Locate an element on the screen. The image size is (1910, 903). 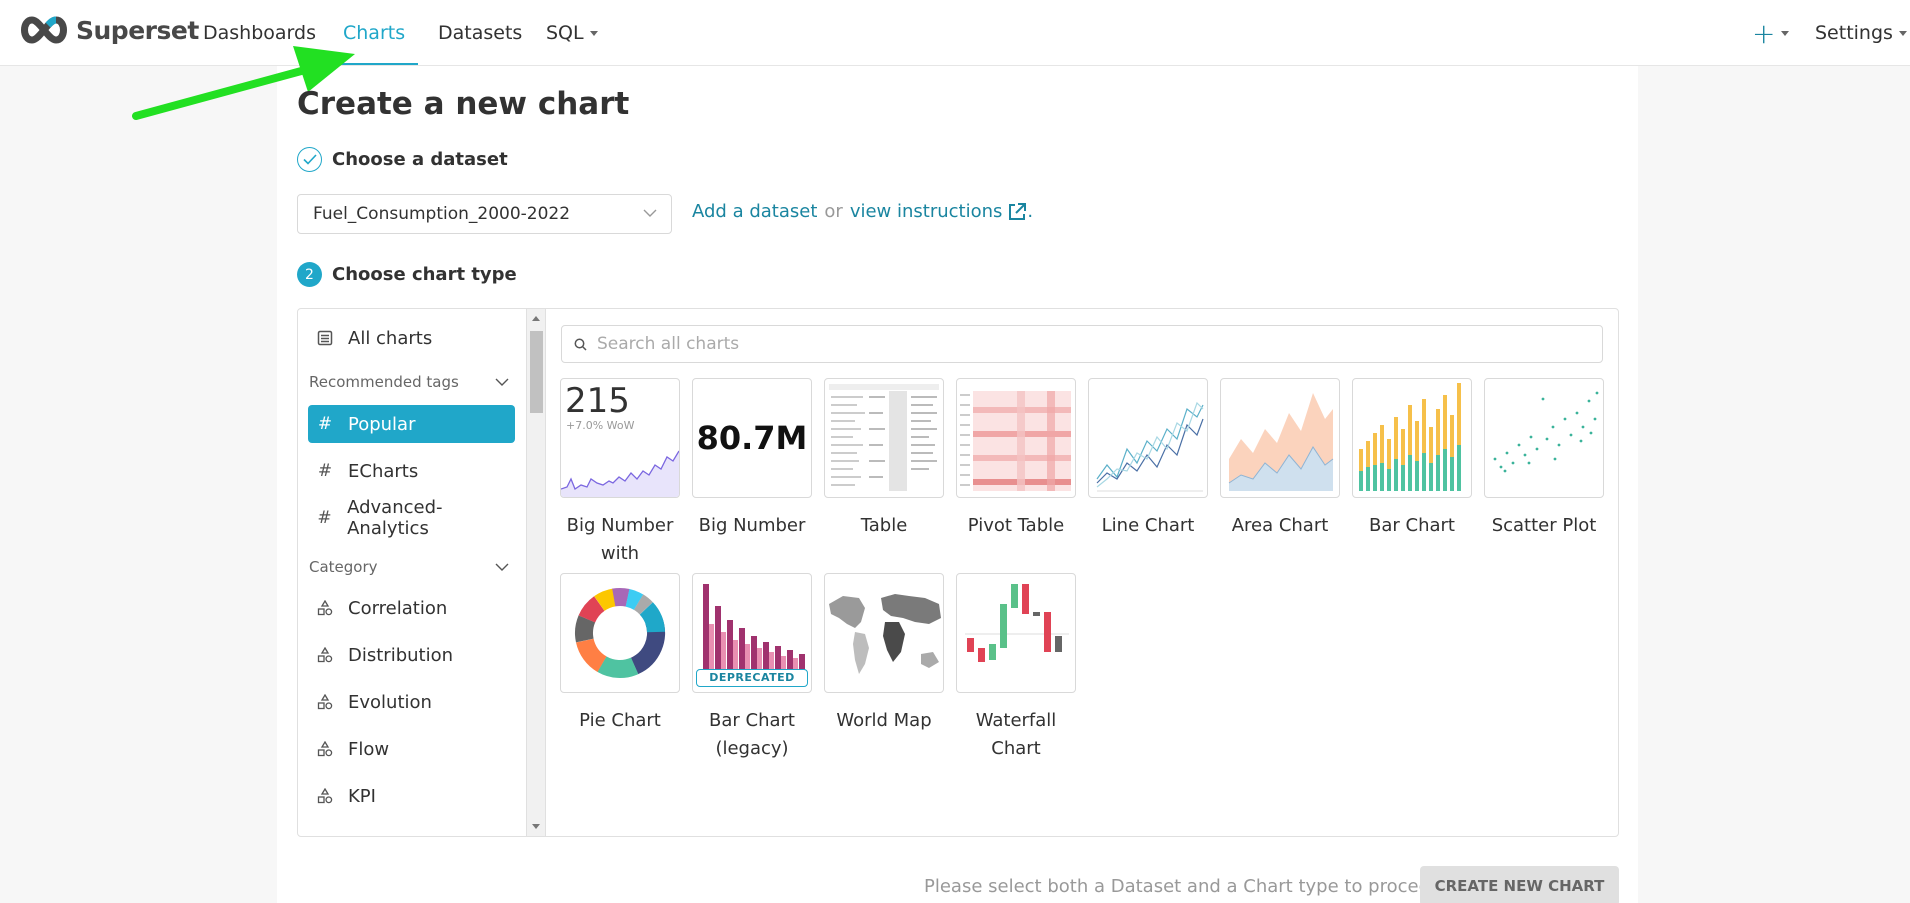
scroll-up-icon is located at coordinates (536, 318).